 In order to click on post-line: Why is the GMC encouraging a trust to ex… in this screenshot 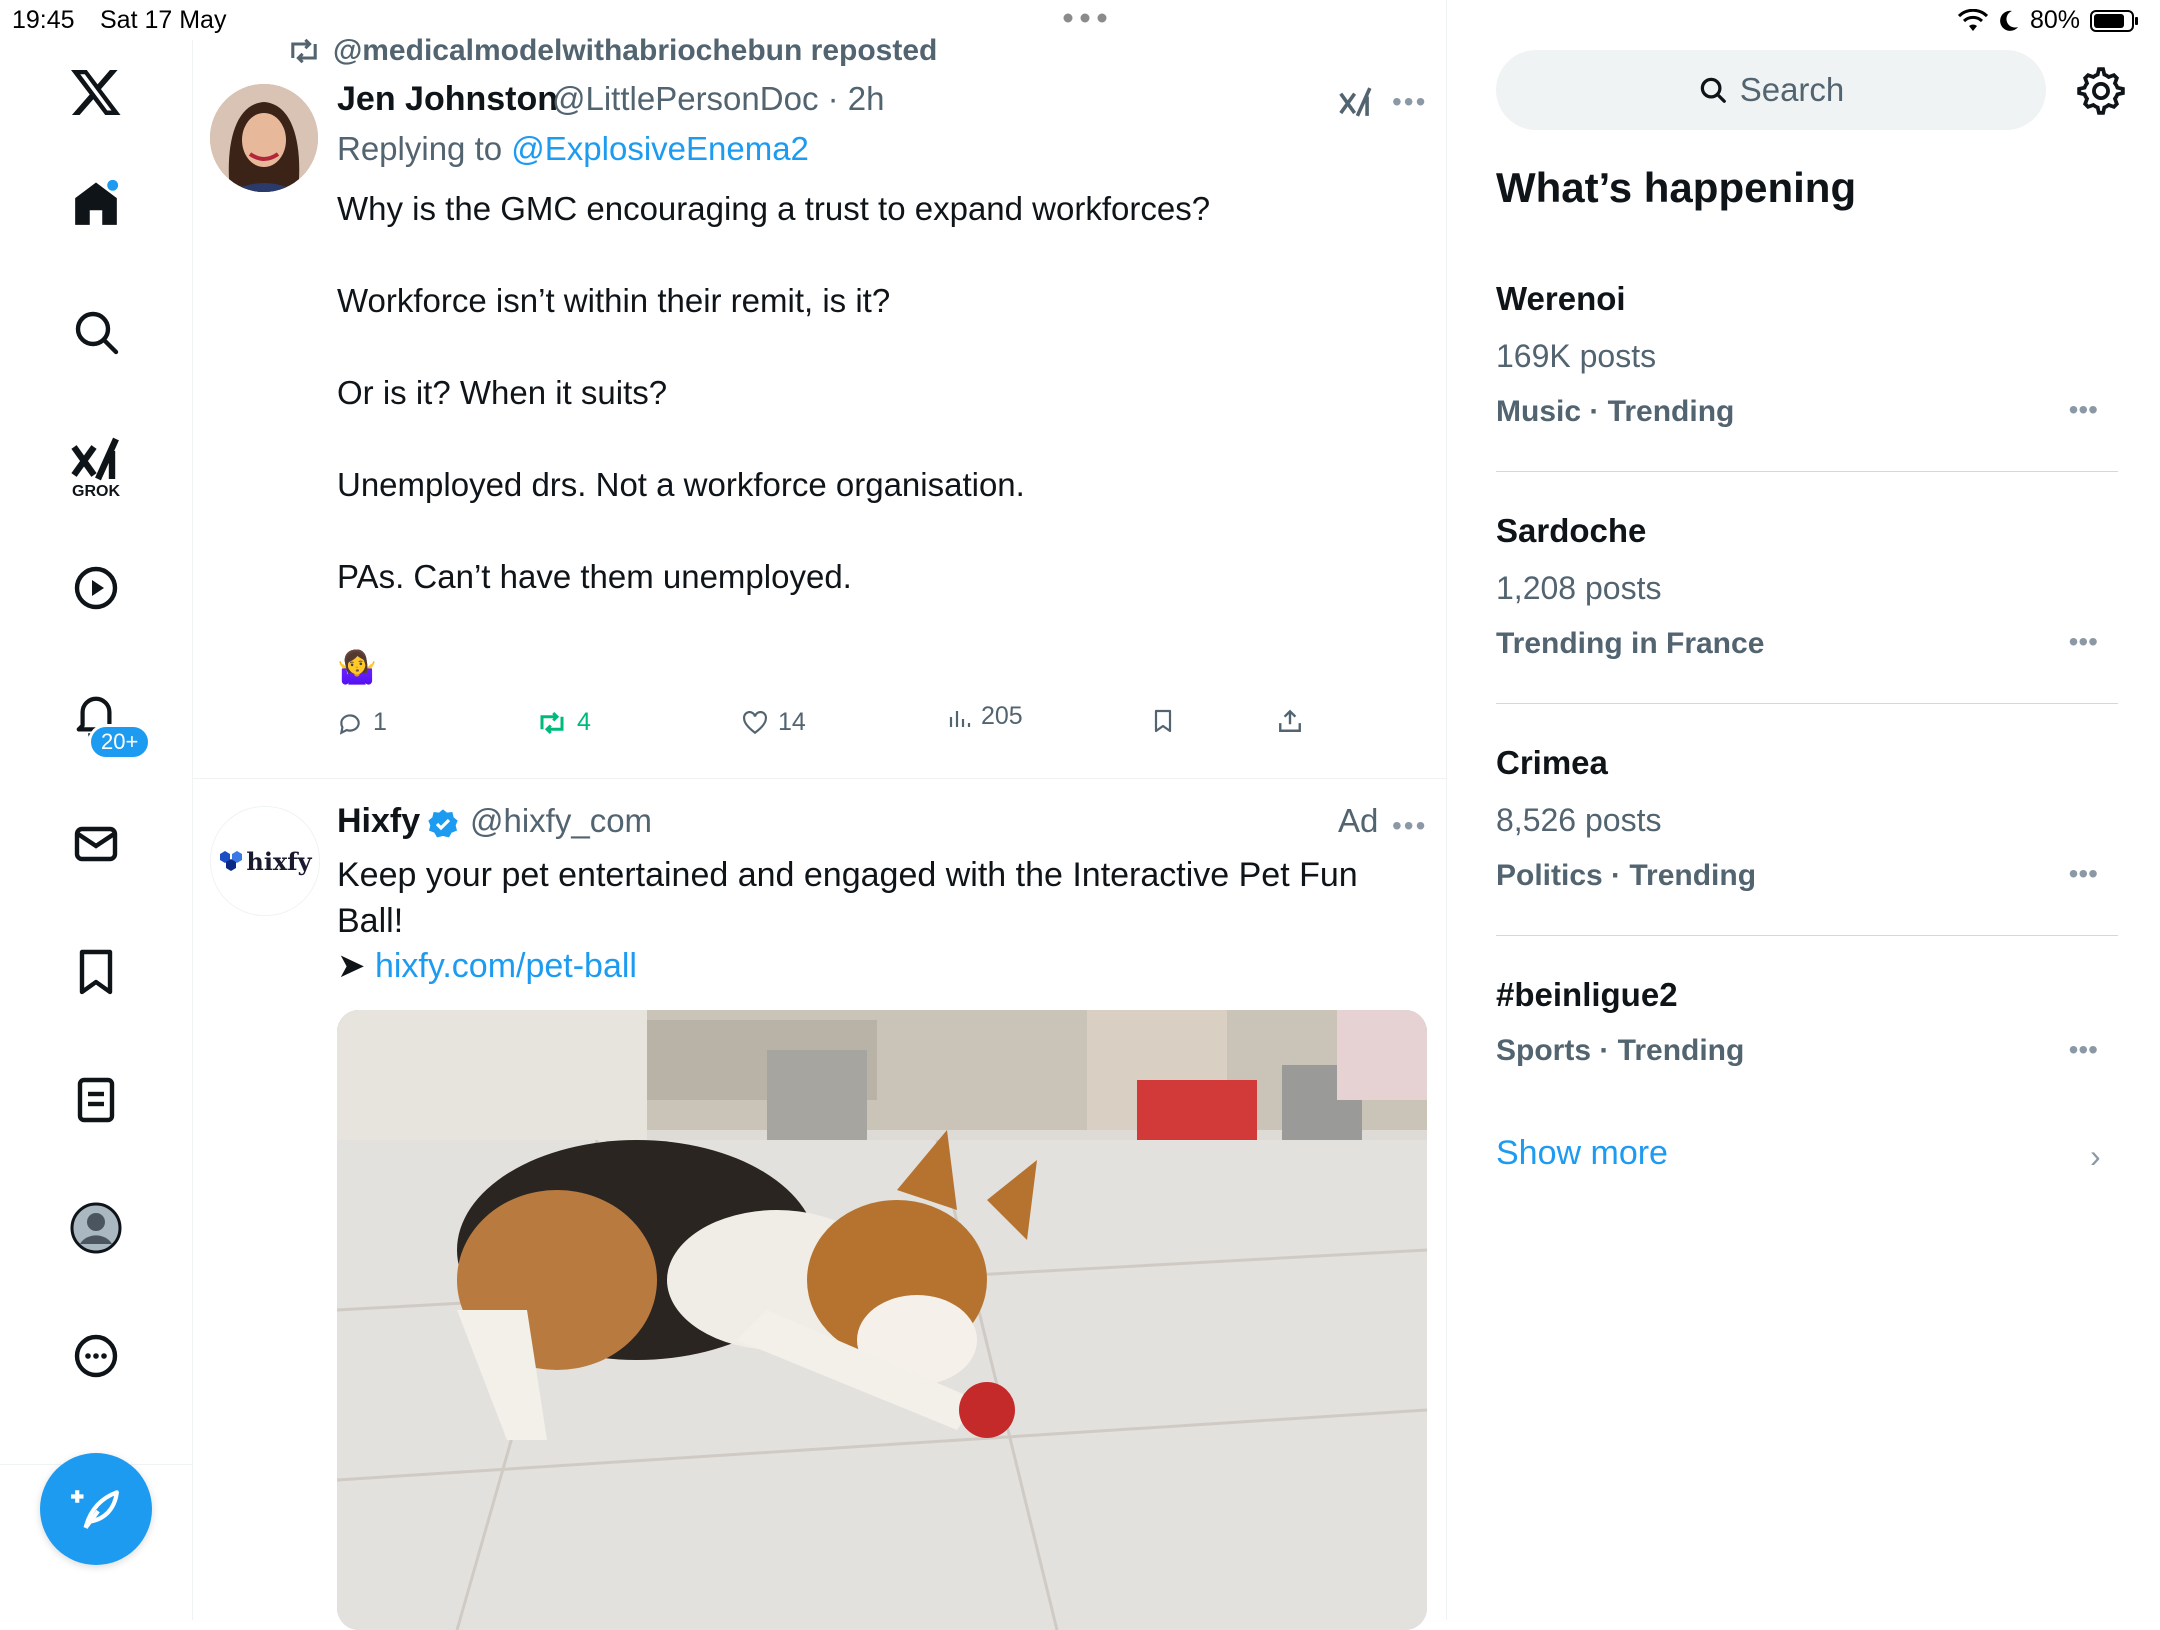, I will do `click(774, 208)`.